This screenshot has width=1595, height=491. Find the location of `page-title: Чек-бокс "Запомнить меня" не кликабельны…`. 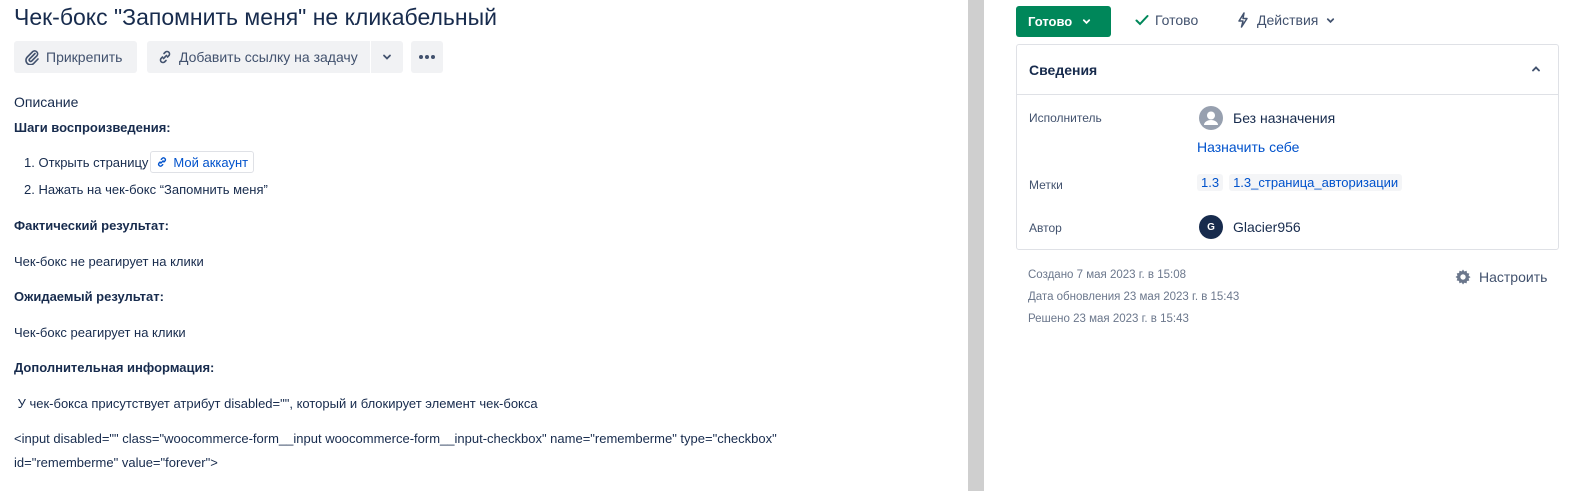

page-title: Чек-бокс "Запомнить меня" не кликабельны… is located at coordinates (255, 17).